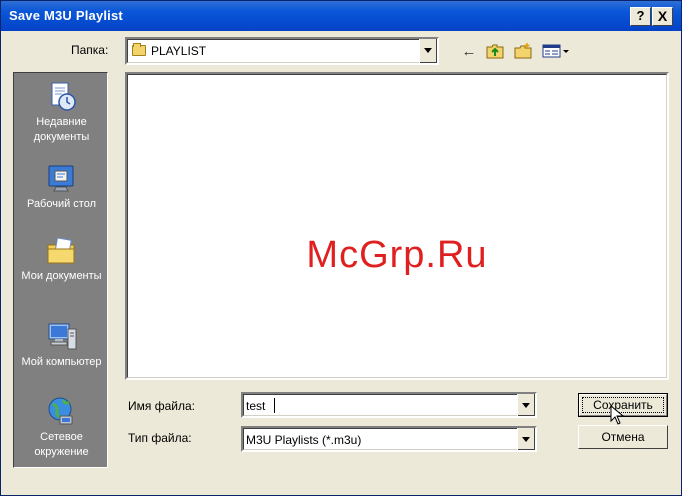 This screenshot has height=496, width=682. I want to click on filename-label: Имя файла:, so click(161, 406).